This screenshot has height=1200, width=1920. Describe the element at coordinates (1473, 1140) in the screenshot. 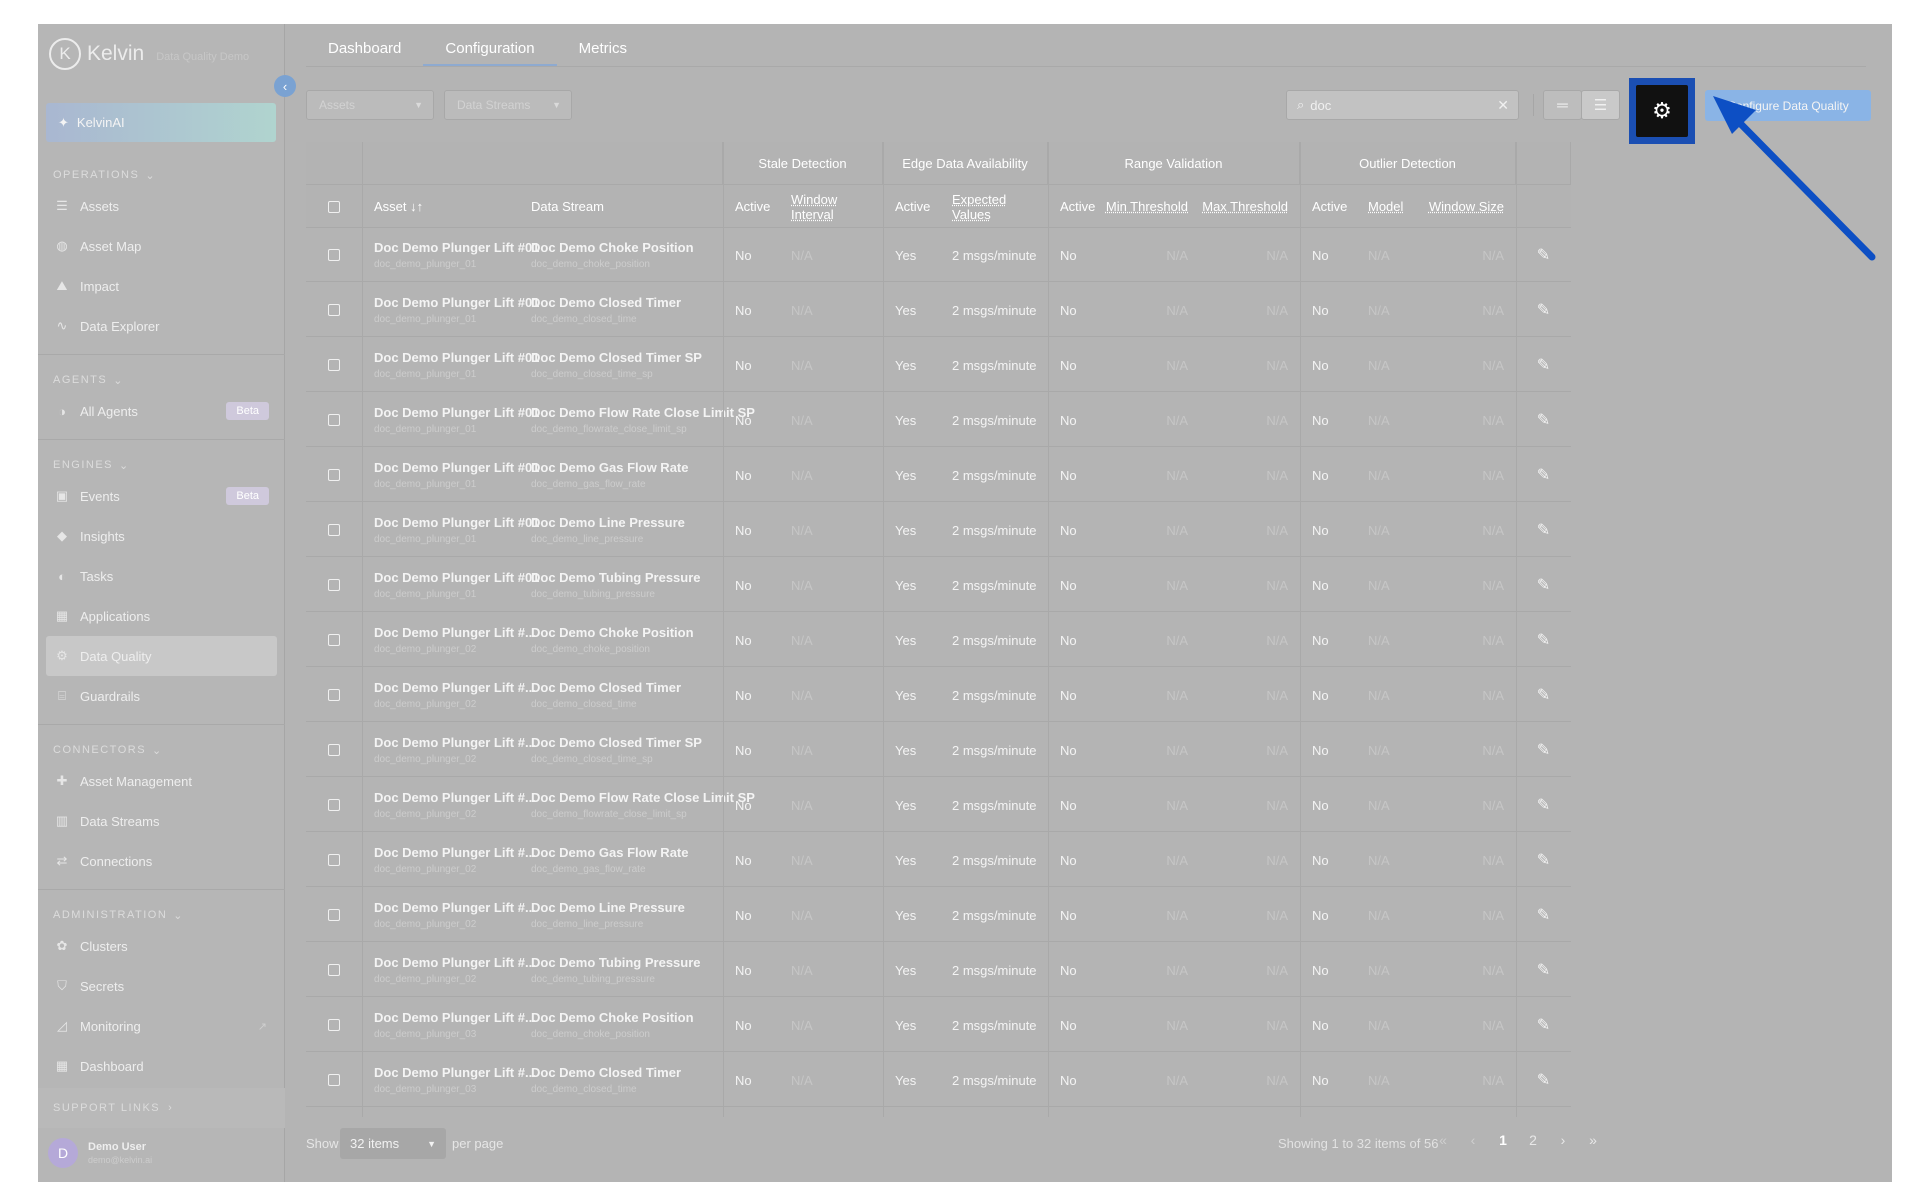

I see `prev-page-icon: ‹` at that location.